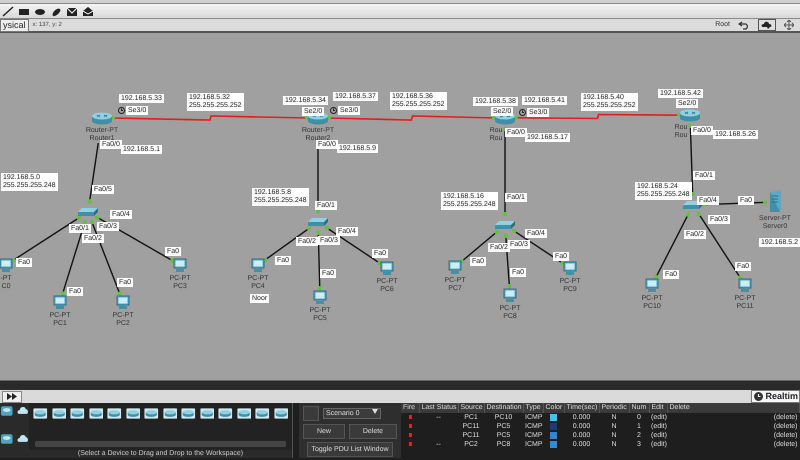 Image resolution: width=800 pixels, height=460 pixels. I want to click on move-icon, so click(789, 25).